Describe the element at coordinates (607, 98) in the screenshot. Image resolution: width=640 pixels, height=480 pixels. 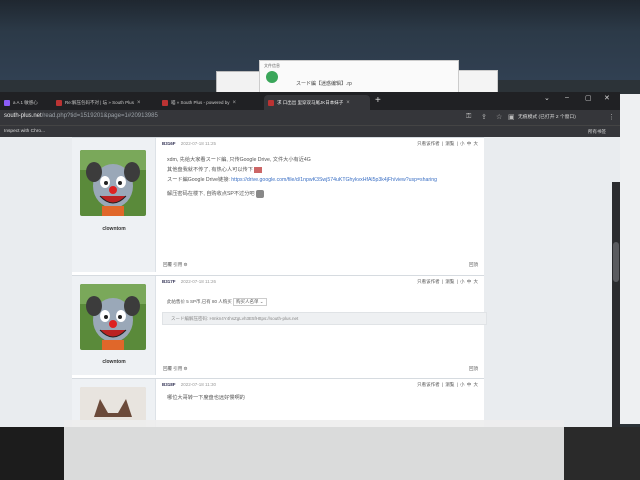
I see `close-window-button: ✕` at that location.